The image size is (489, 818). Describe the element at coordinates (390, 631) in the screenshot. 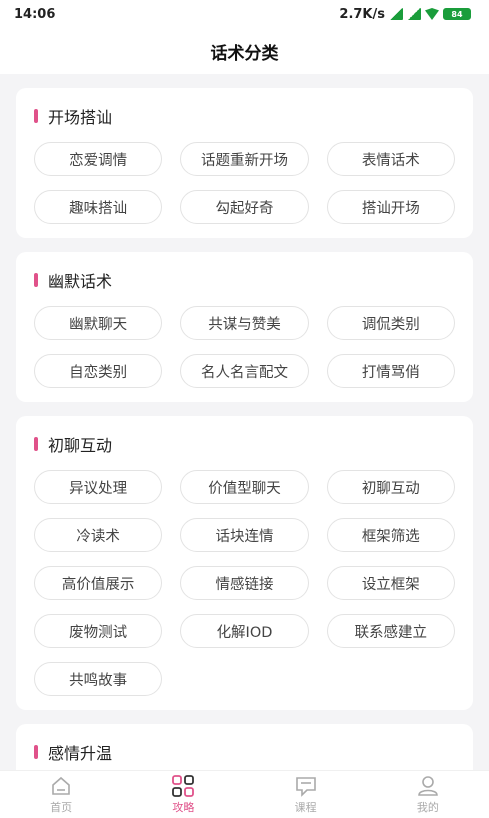

I see `tag-button: 联系感建立` at that location.